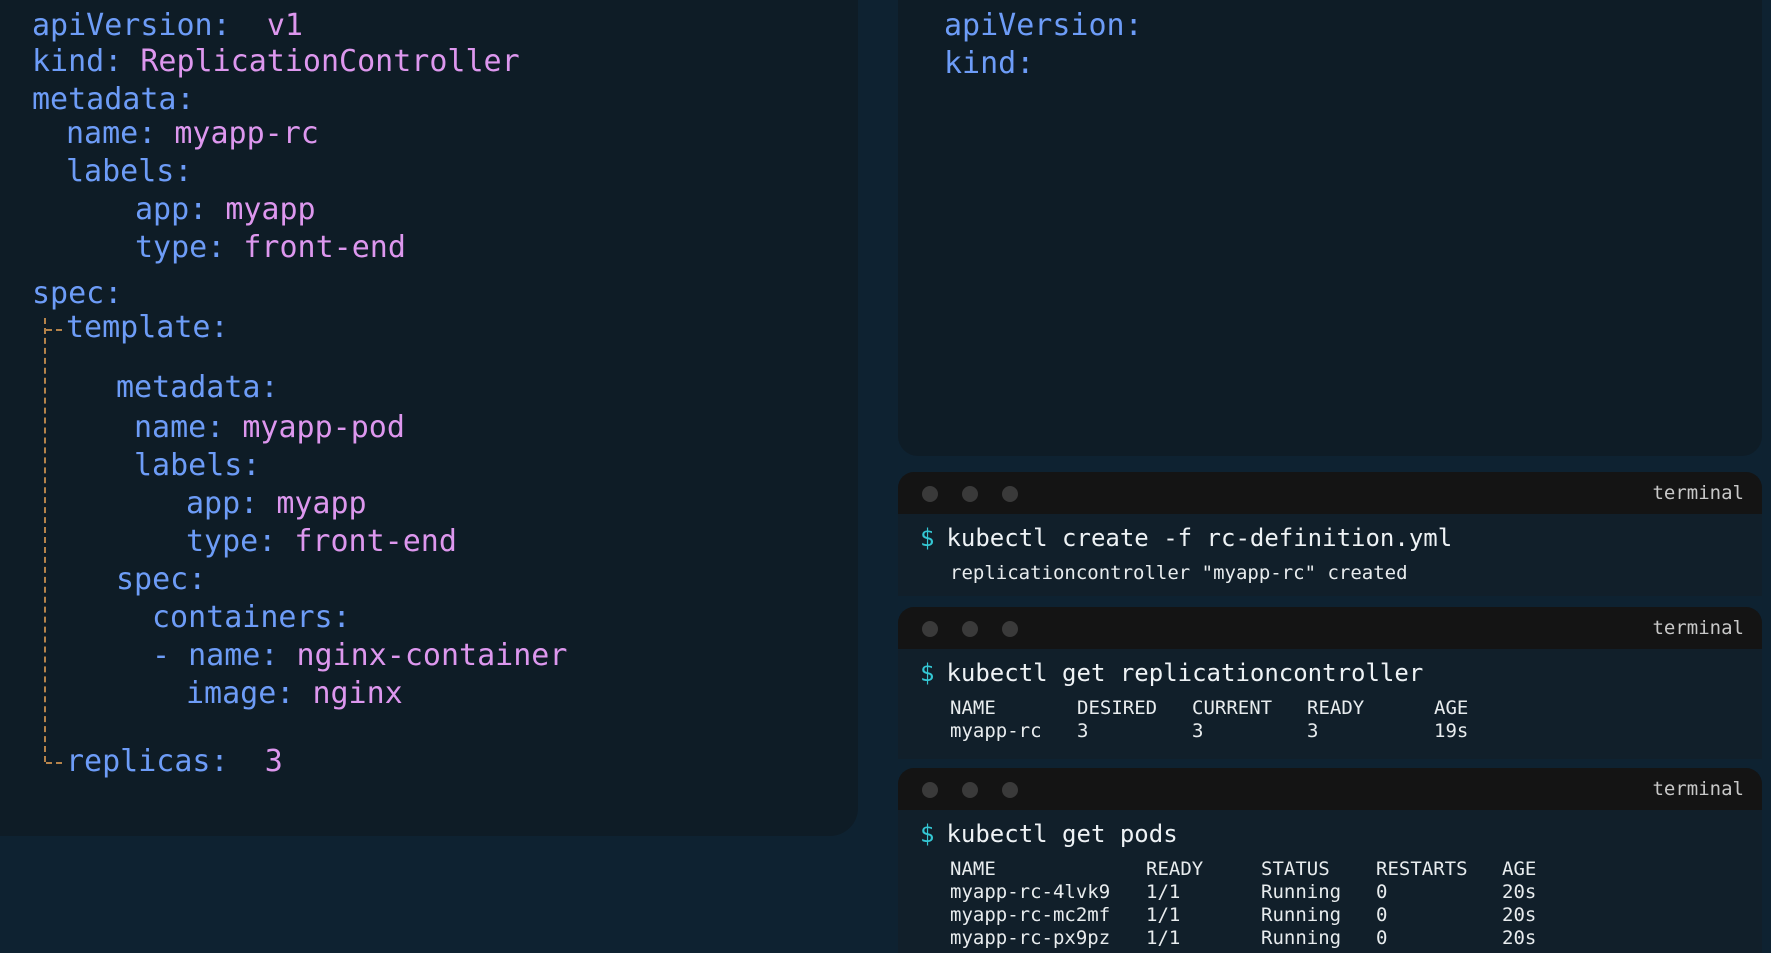 This screenshot has width=1771, height=953. I want to click on yaml-line-replicas: replicas: 3, so click(174, 761).